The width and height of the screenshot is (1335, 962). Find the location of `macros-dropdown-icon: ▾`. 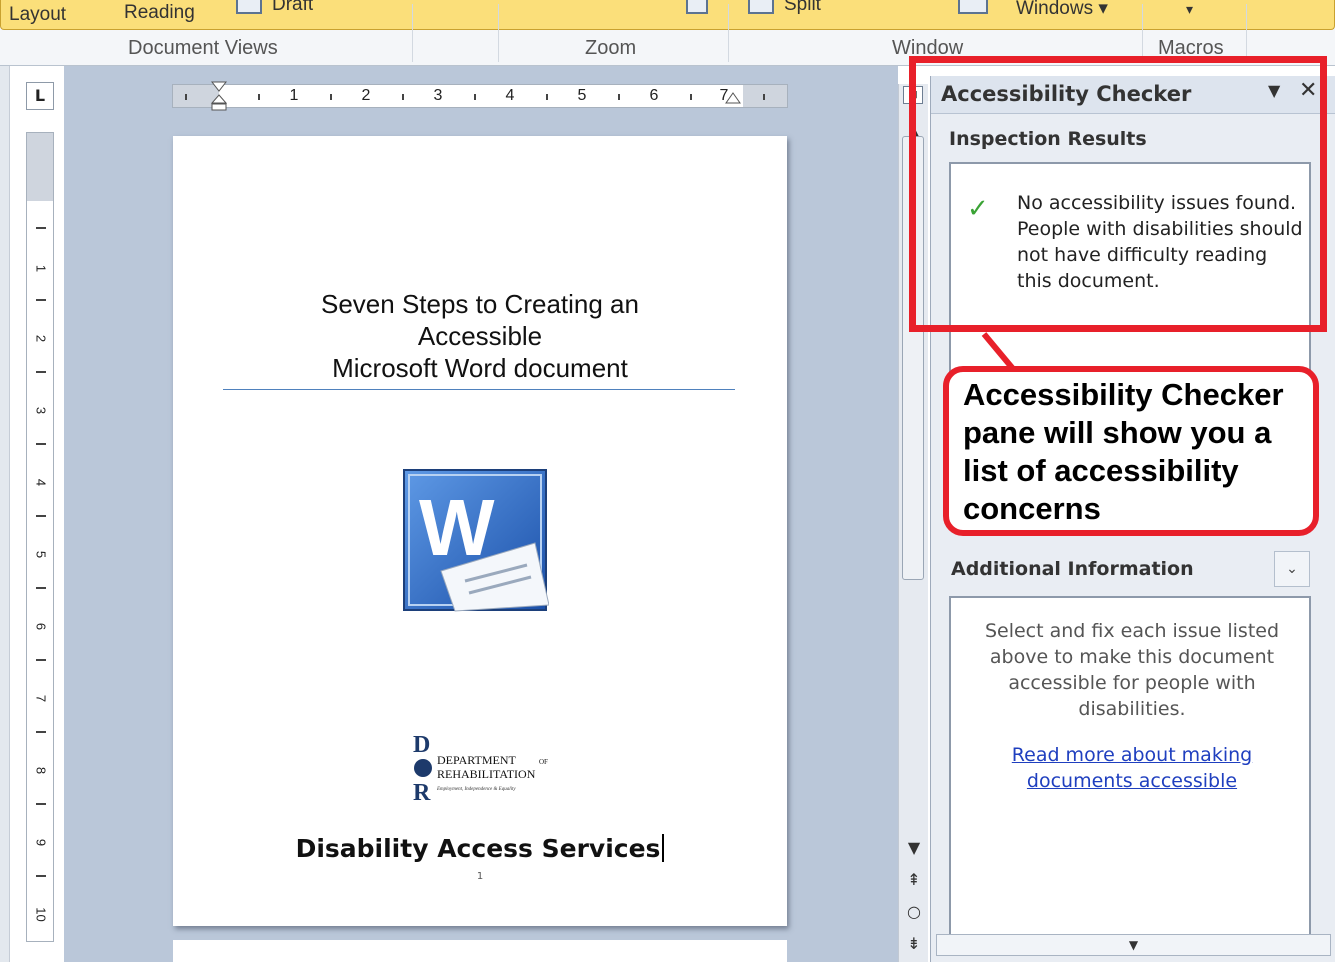

macros-dropdown-icon: ▾ is located at coordinates (1189, 11).